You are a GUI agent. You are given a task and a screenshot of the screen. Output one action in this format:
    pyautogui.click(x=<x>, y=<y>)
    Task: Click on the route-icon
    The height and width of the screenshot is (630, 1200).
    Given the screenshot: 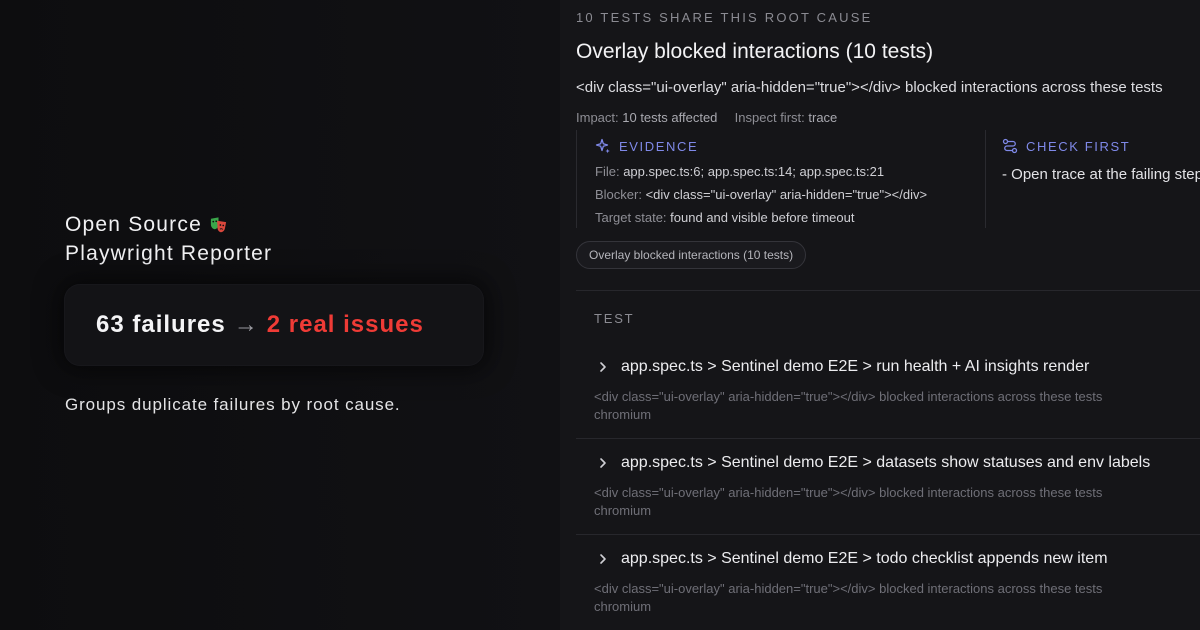 What is the action you would take?
    pyautogui.click(x=1010, y=146)
    